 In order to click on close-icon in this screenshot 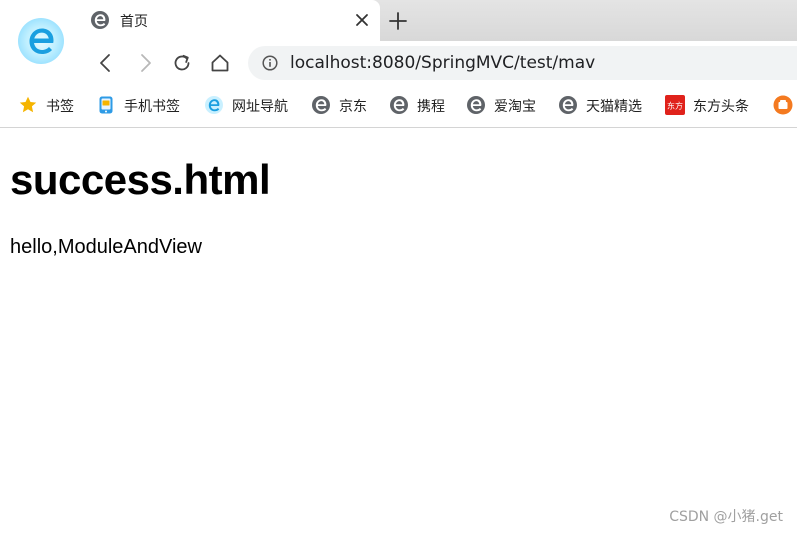, I will do `click(362, 20)`.